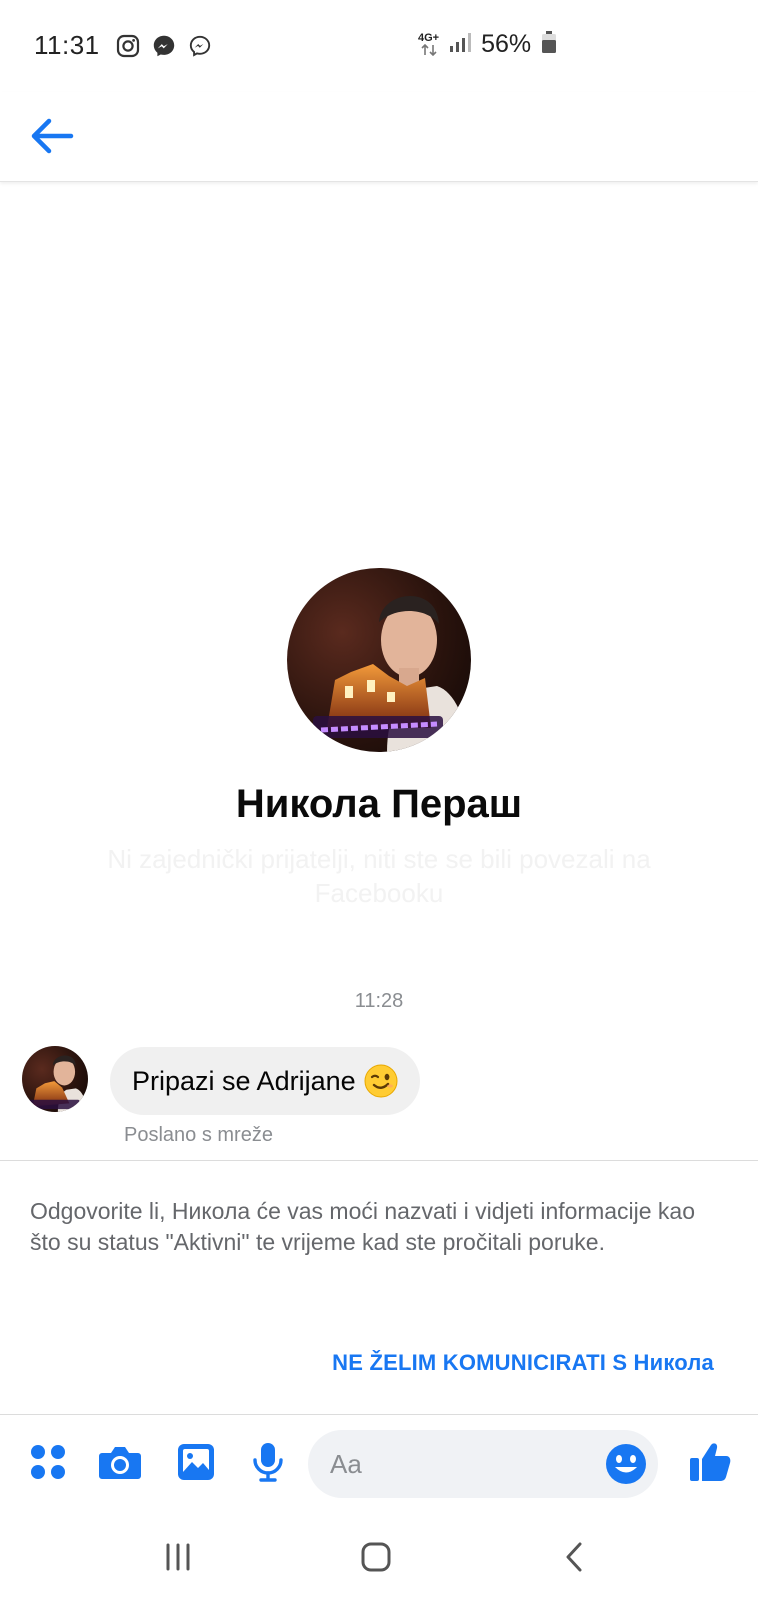 The height and width of the screenshot is (1600, 758). What do you see at coordinates (549, 44) in the screenshot?
I see `battery-icon` at bounding box center [549, 44].